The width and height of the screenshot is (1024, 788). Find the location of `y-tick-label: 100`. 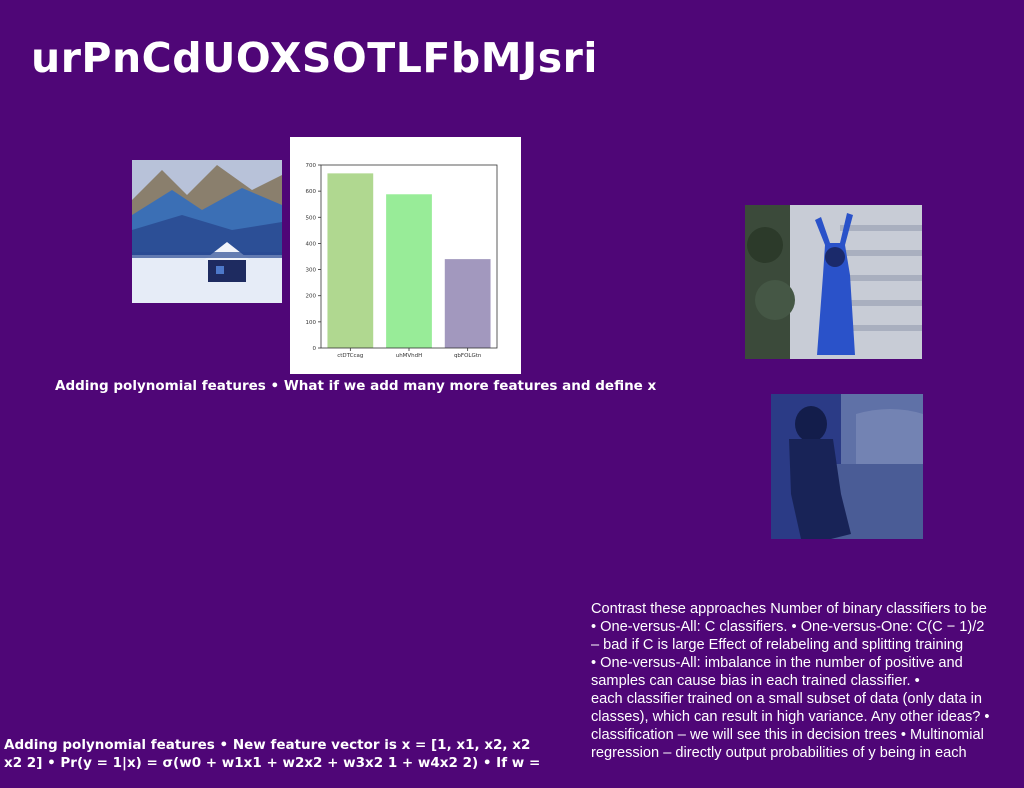

y-tick-label: 100 is located at coordinates (311, 323).